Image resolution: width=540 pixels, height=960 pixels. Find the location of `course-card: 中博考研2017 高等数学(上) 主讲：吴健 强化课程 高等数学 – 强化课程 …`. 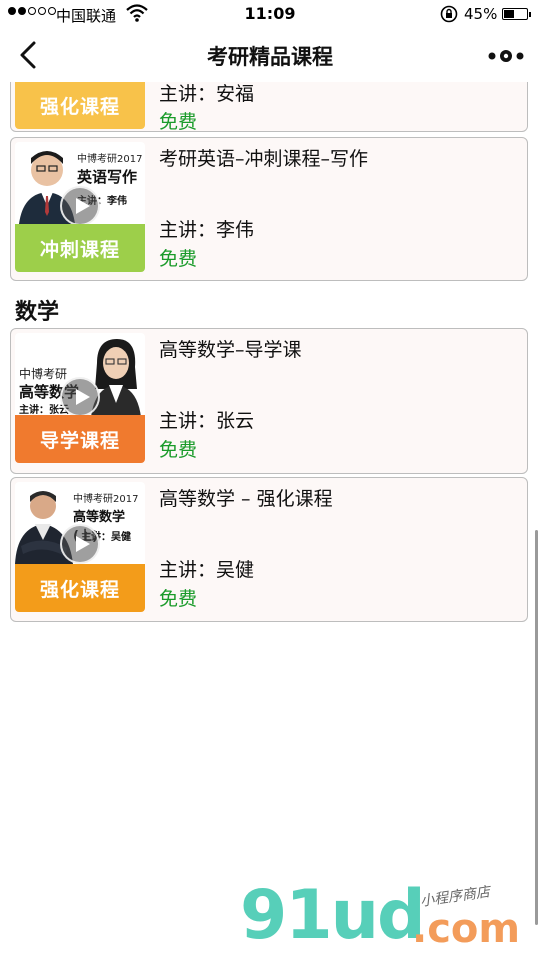

course-card: 中博考研2017 高等数学(上) 主讲：吴健 强化课程 高等数学 – 强化课程 … is located at coordinates (269, 549).